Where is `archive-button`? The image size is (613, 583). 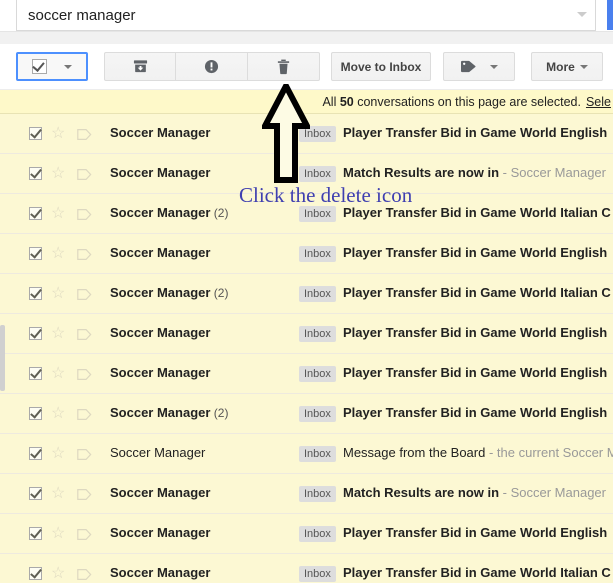
archive-button is located at coordinates (140, 66).